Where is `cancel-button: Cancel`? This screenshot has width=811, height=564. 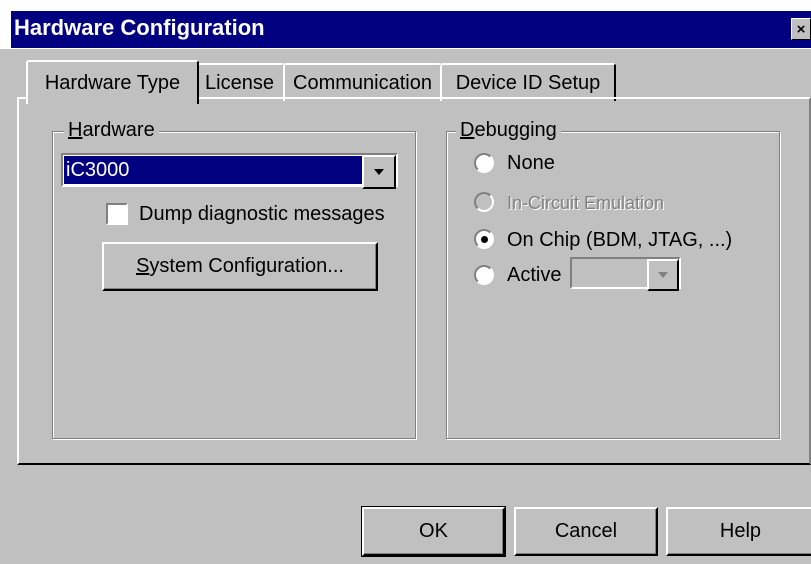
cancel-button: Cancel is located at coordinates (586, 531).